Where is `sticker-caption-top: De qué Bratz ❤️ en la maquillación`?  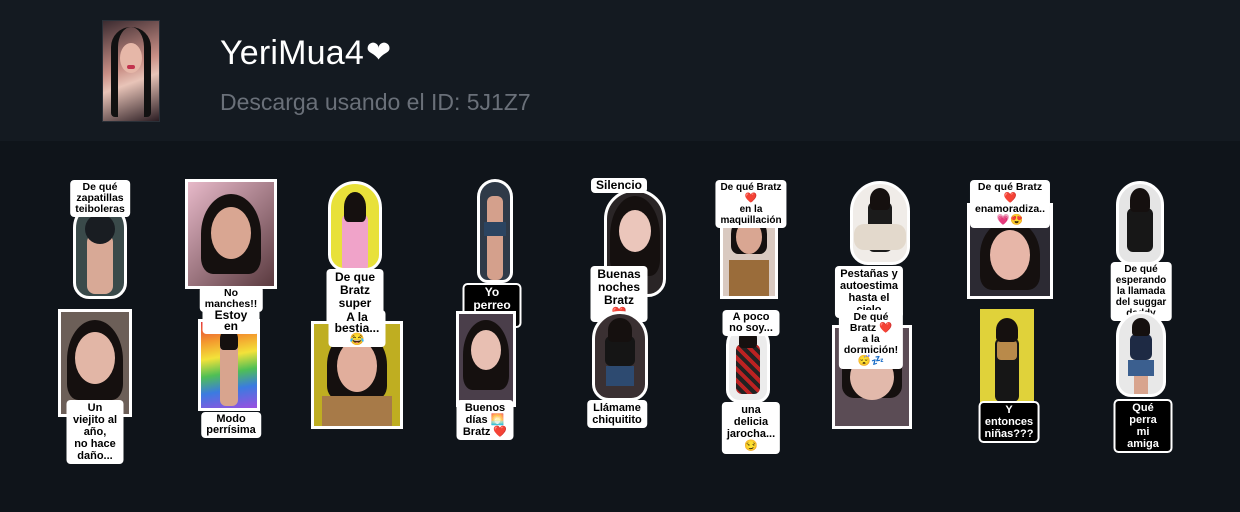 sticker-caption-top: De qué Bratz ❤️ en la maquillación is located at coordinates (751, 204).